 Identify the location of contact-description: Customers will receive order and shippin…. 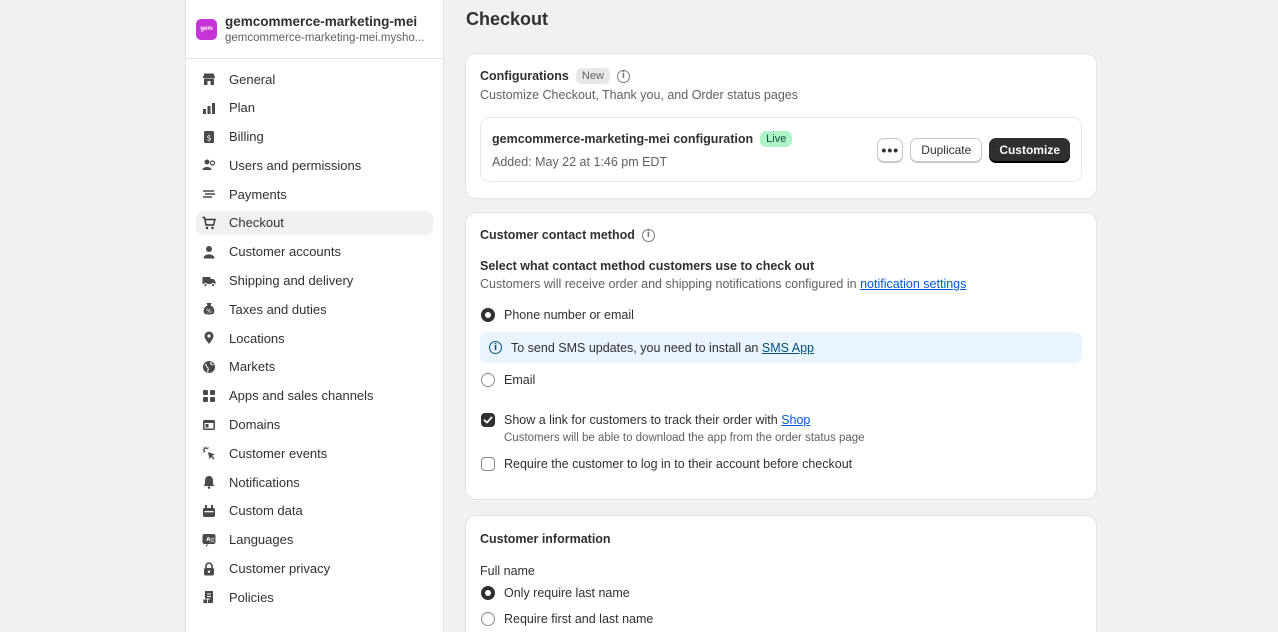
(670, 284).